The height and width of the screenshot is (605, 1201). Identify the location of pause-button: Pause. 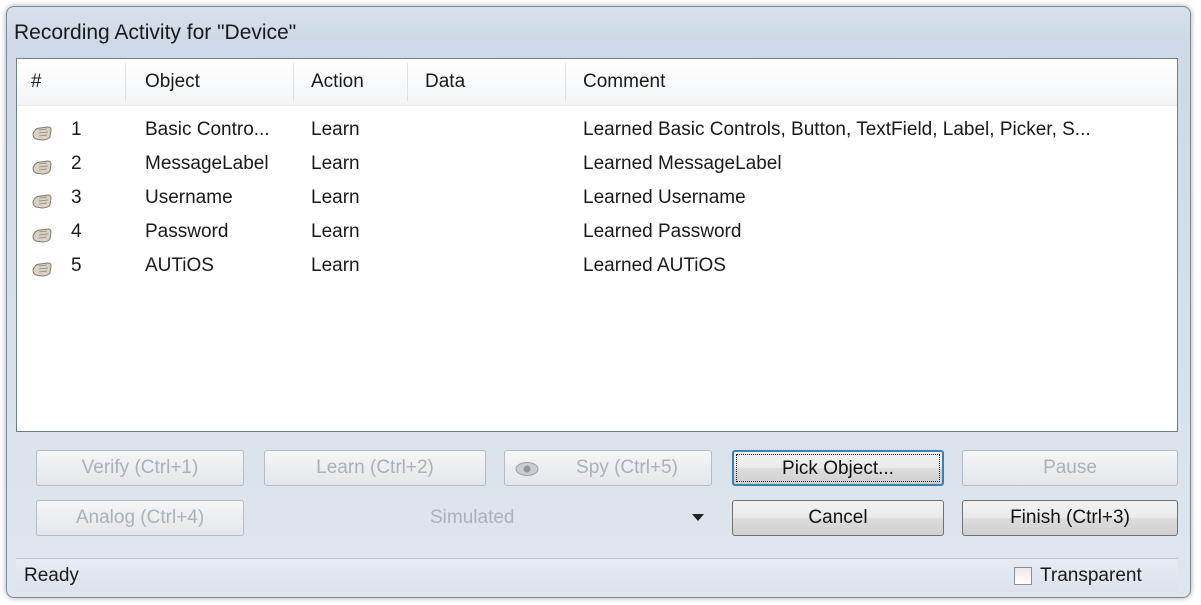
(1070, 468).